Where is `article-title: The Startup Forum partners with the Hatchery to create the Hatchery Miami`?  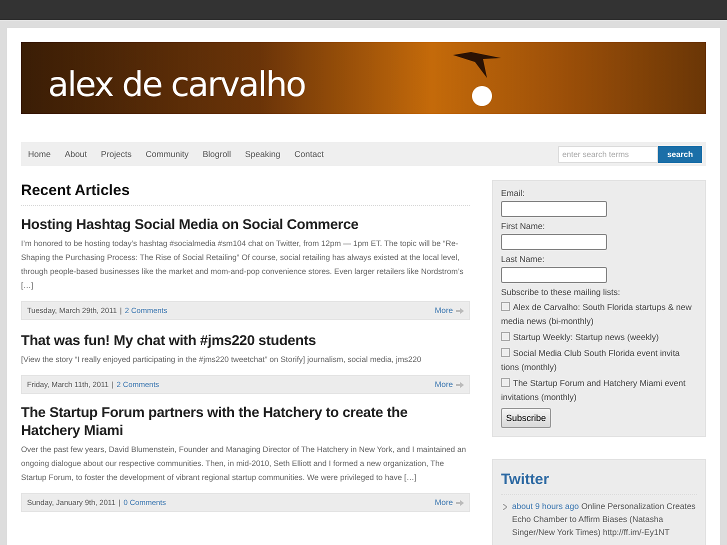 article-title: The Startup Forum partners with the Hatchery to create the Hatchery Miami is located at coordinates (245, 422).